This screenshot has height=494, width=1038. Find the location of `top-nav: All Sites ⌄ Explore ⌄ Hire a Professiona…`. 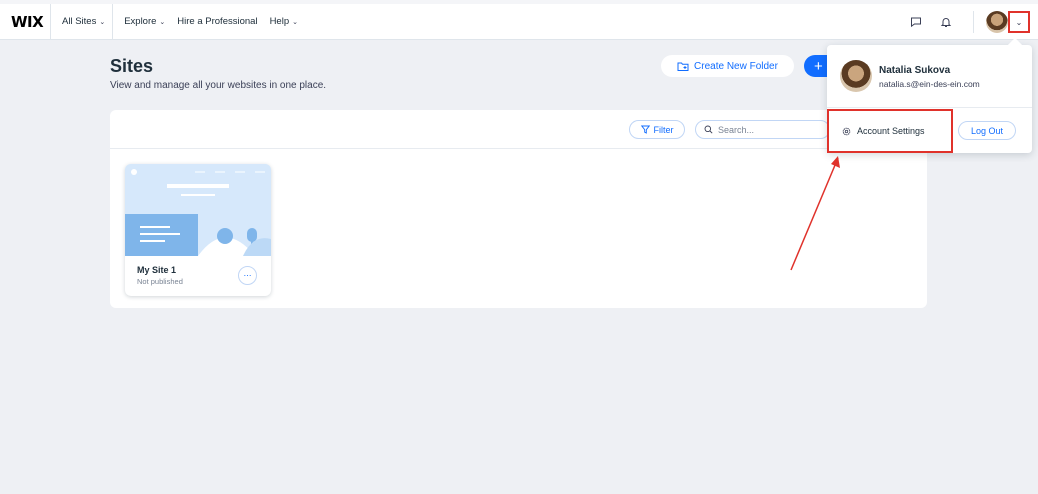

top-nav: All Sites ⌄ Explore ⌄ Hire a Professiona… is located at coordinates (177, 21).